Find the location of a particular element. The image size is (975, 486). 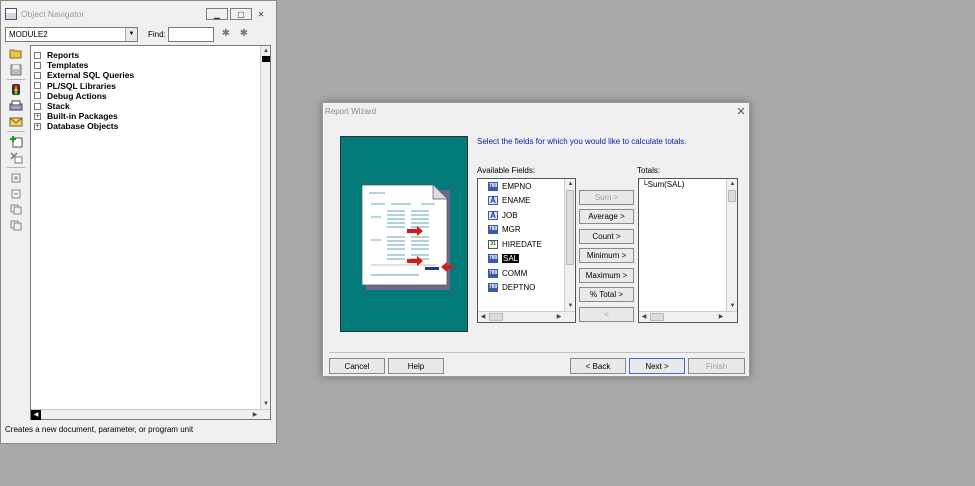

maximize-button: ▢ is located at coordinates (241, 14).